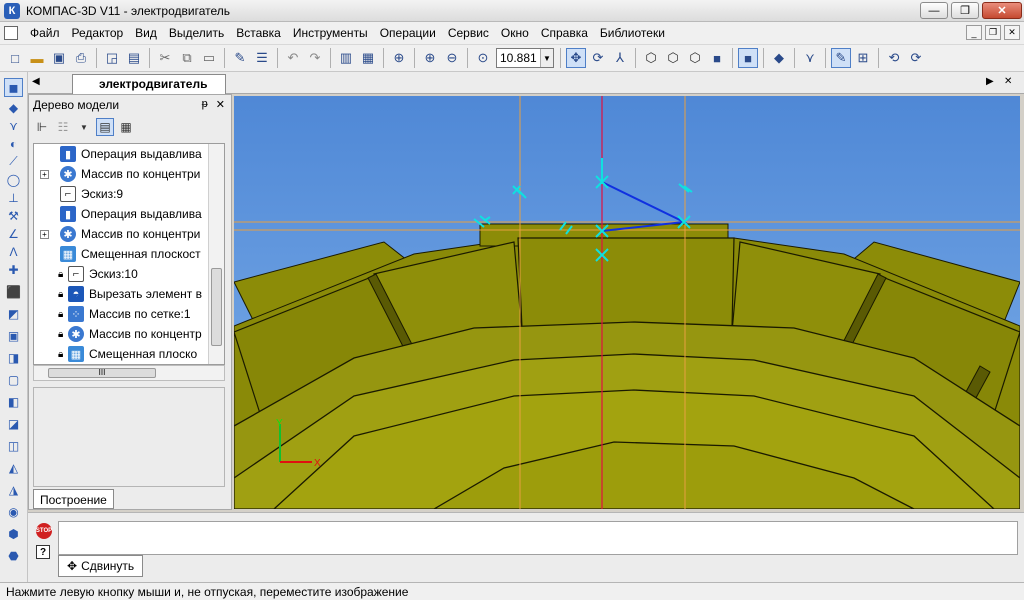  What do you see at coordinates (216, 307) in the screenshot?
I see `scroll-thumb` at bounding box center [216, 307].